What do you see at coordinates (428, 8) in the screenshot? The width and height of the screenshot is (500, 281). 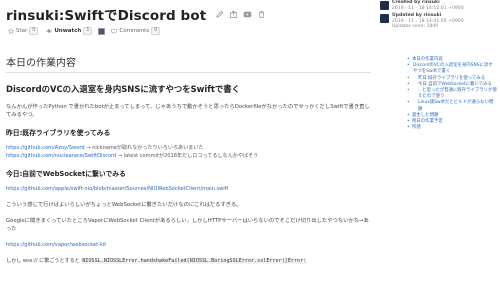 I see `created-date: 2019 - 11 - 18 14:12:01 +0900` at bounding box center [428, 8].